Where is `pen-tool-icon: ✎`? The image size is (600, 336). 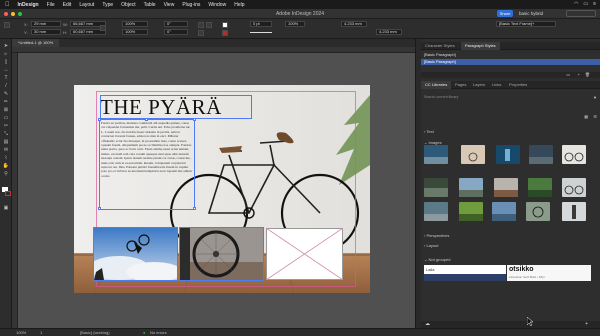
pen-tool-icon: ✎ is located at coordinates (6, 94).